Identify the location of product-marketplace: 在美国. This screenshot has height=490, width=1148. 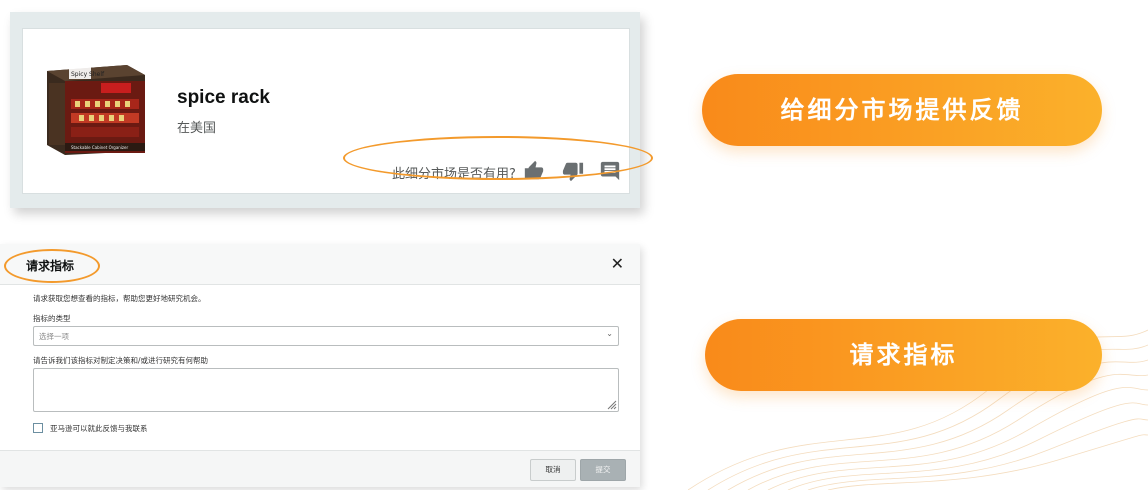
(197, 128).